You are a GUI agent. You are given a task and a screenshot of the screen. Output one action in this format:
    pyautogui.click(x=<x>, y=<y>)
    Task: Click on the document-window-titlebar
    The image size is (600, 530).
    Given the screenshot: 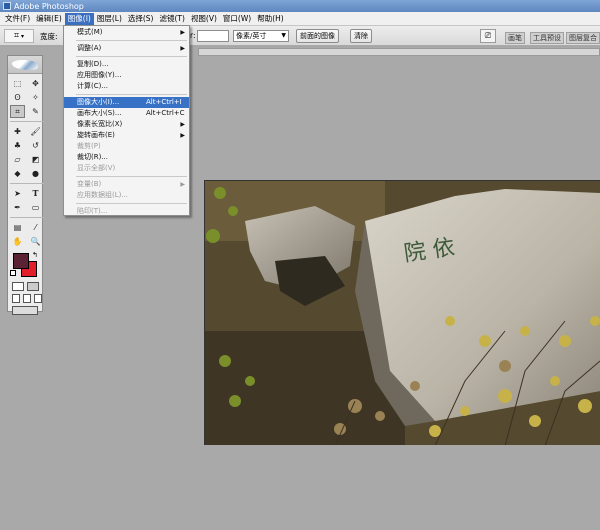 What is the action you would take?
    pyautogui.click(x=399, y=52)
    